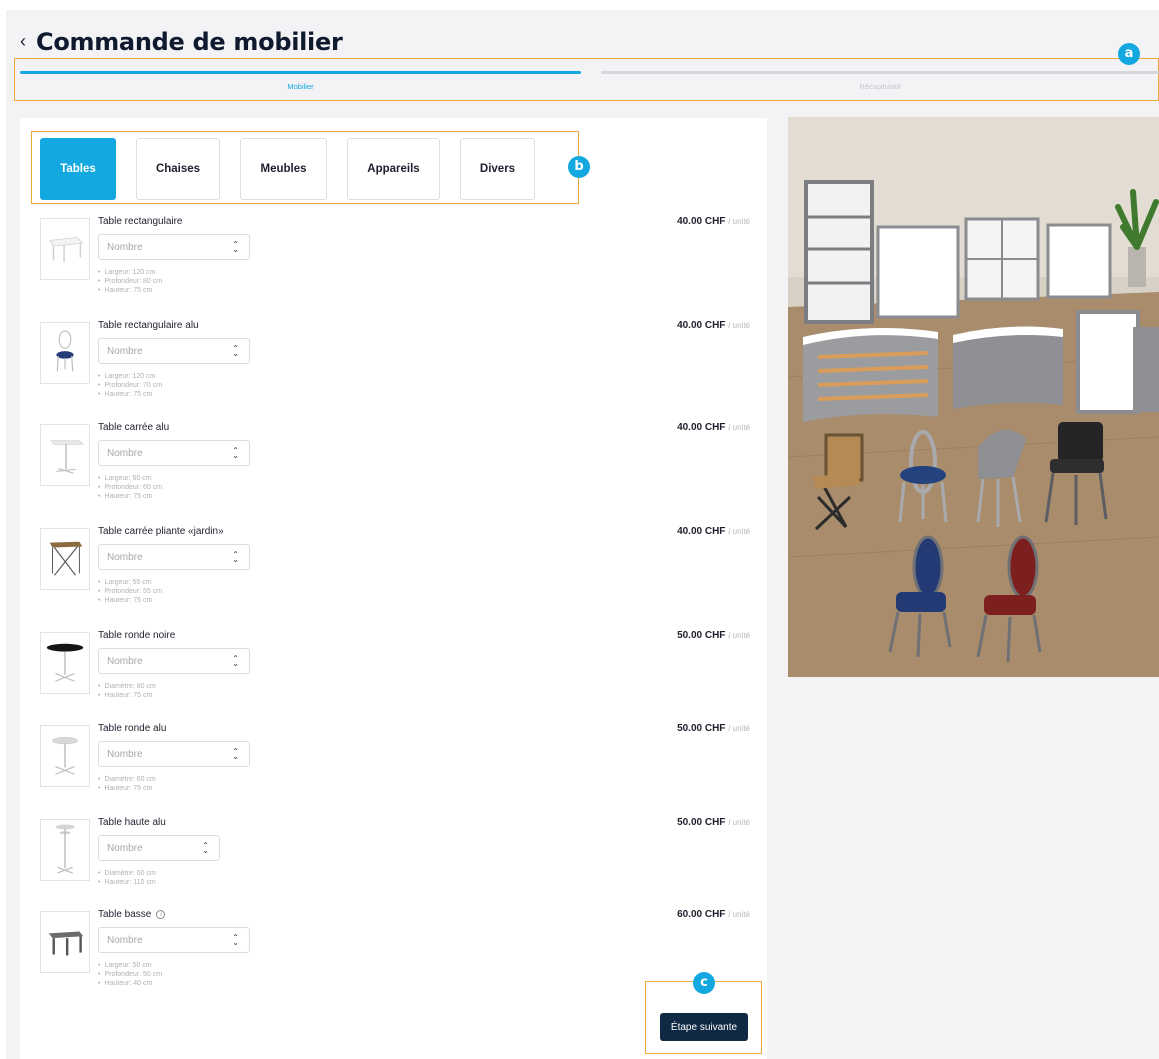 This screenshot has height=1059, width=1159. I want to click on step-label-mobilier: Mobilier, so click(300, 86).